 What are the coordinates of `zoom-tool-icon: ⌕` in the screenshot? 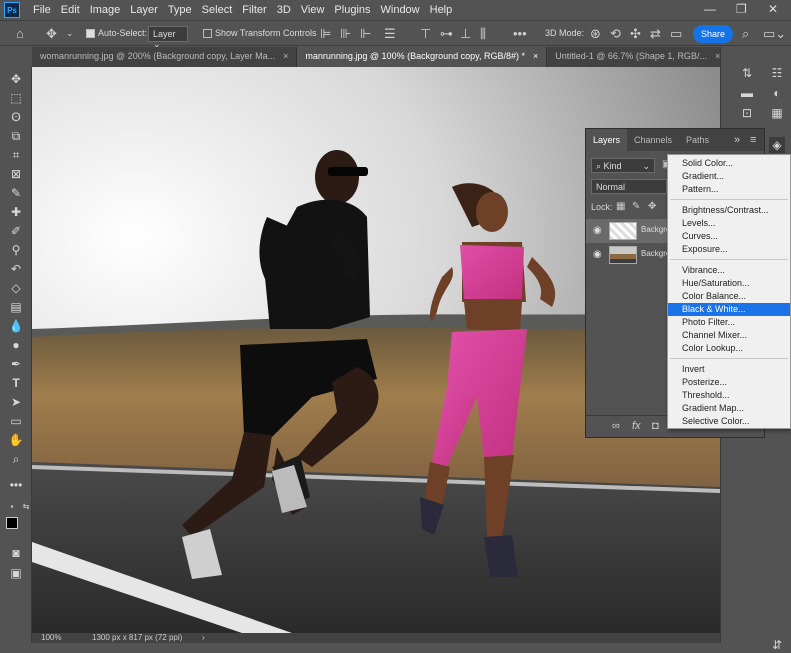 It's located at (16, 459).